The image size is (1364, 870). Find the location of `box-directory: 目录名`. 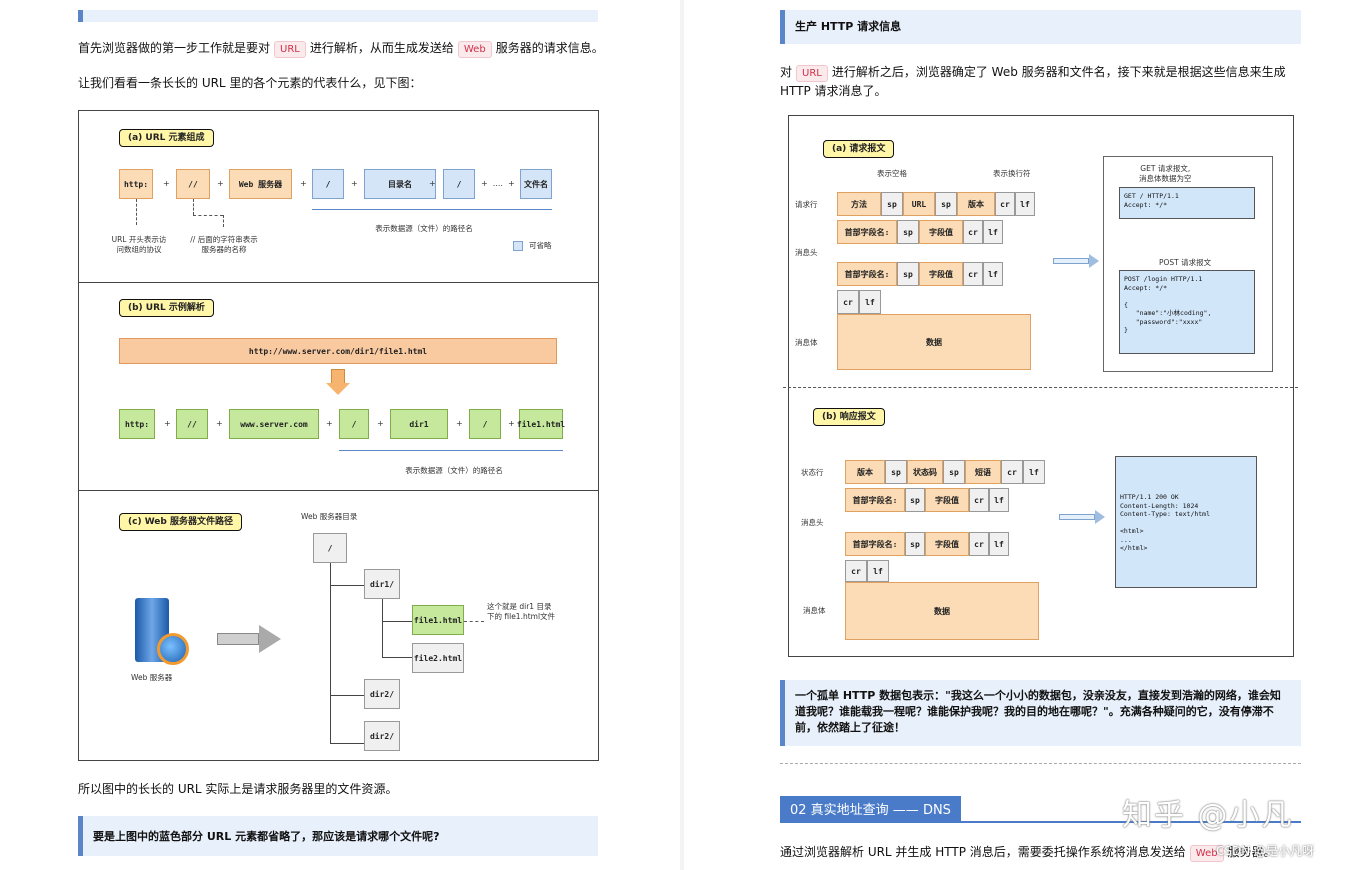

box-directory: 目录名 is located at coordinates (400, 184).